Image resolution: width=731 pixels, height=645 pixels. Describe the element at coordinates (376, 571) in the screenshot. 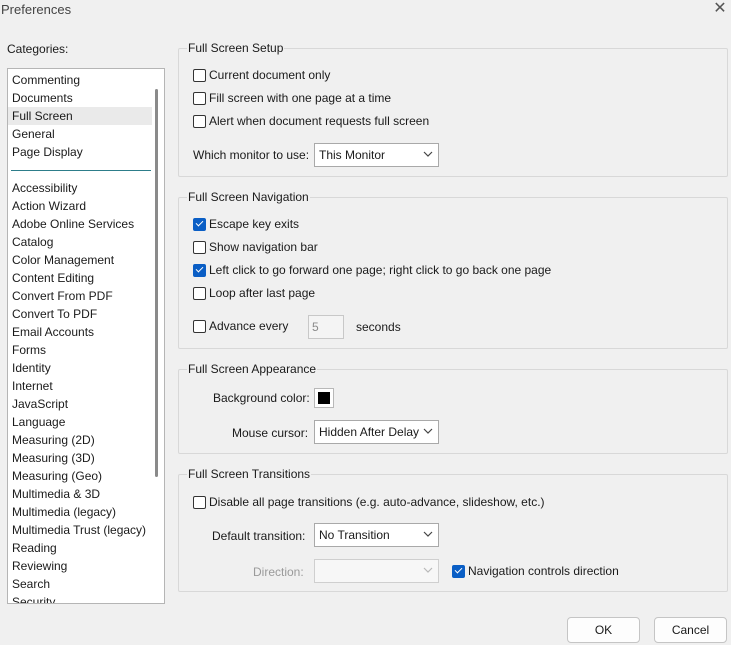

I see `direction-select` at that location.